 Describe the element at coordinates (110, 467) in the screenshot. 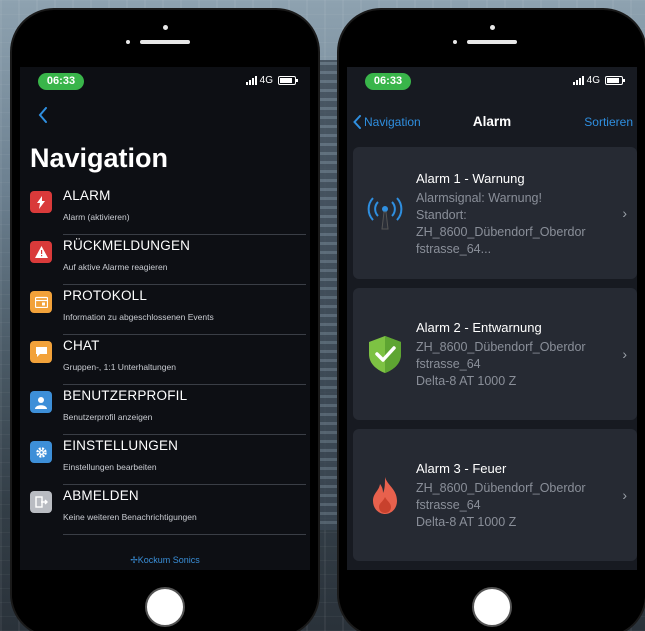

I see `nav-item-subtitle: Einstellungen bearbeiten` at that location.